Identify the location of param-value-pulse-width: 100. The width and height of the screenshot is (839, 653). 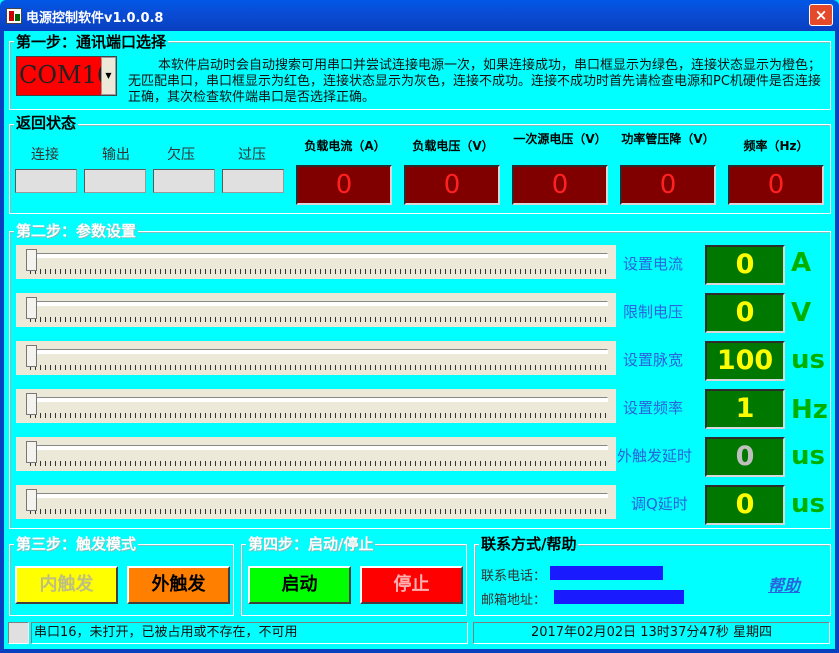
(745, 361).